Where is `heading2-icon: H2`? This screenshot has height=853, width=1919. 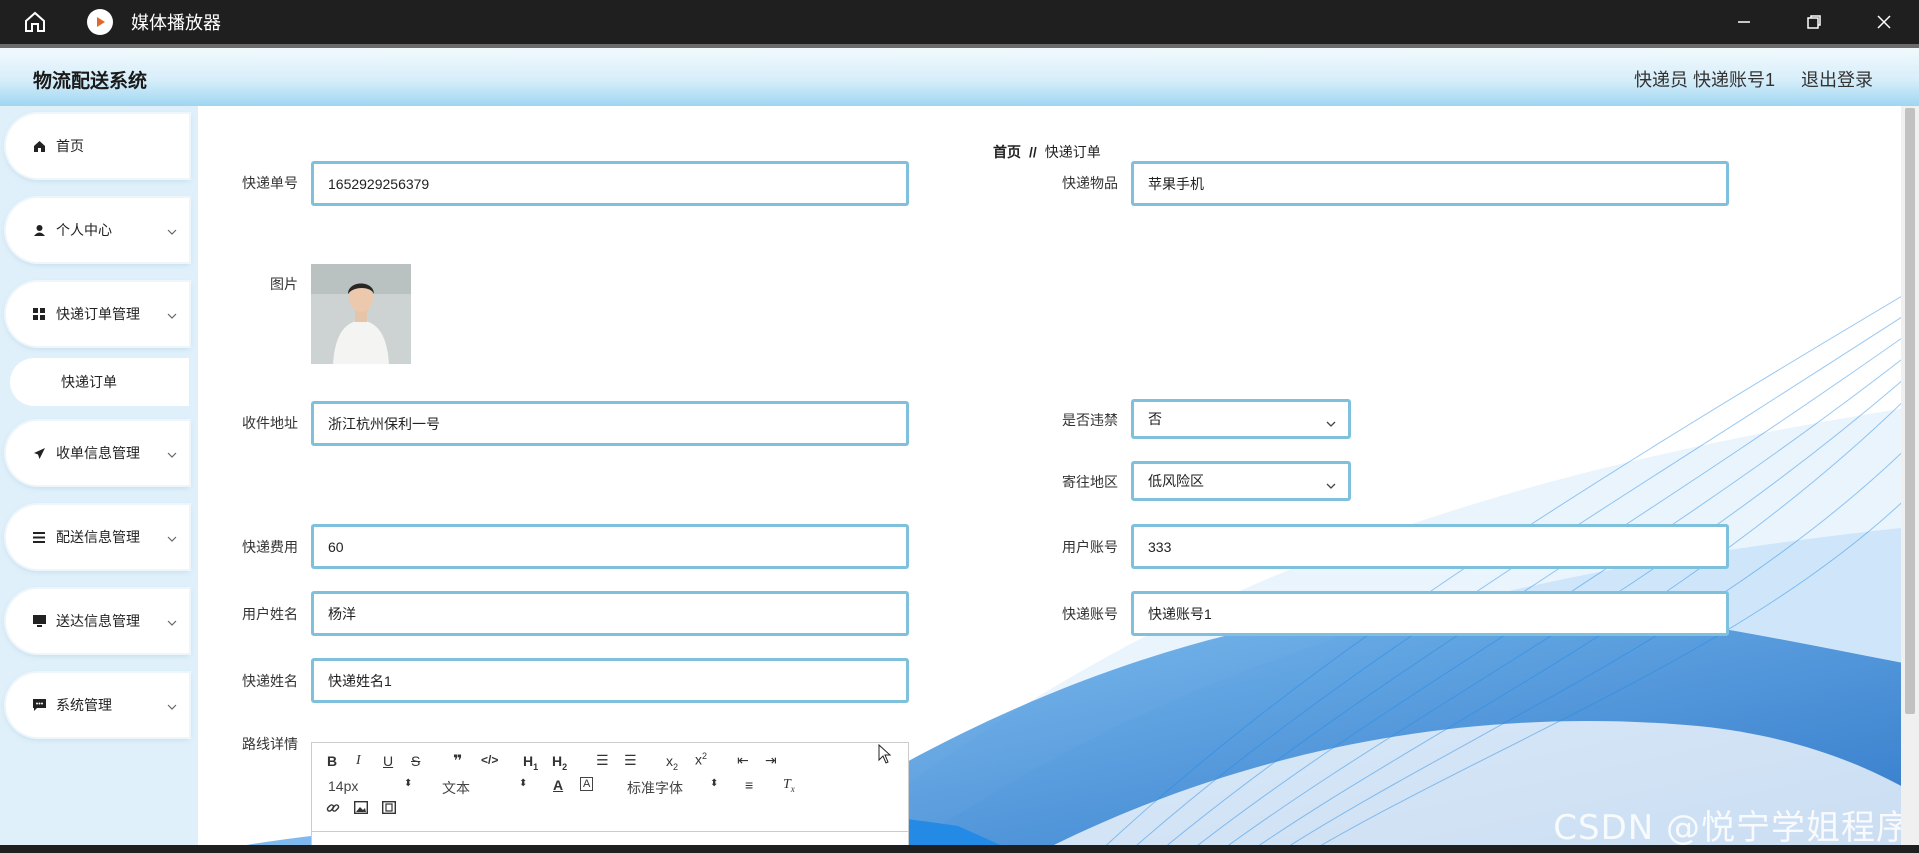
heading2-icon: H2 is located at coordinates (559, 762).